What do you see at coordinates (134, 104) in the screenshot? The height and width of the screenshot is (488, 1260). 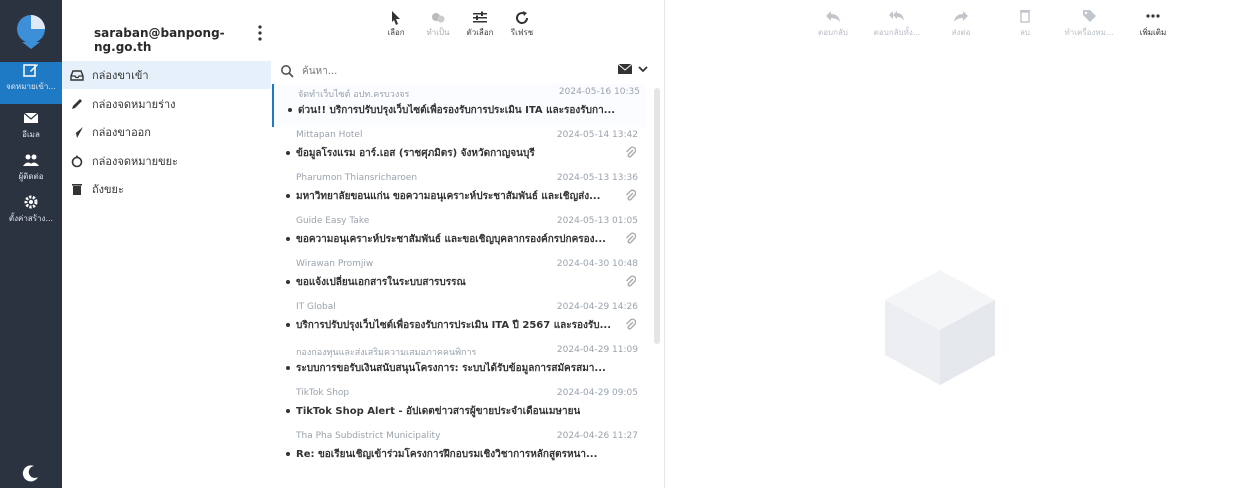 I see `folder-drafts-label: กล่องจดหมายร่าง` at bounding box center [134, 104].